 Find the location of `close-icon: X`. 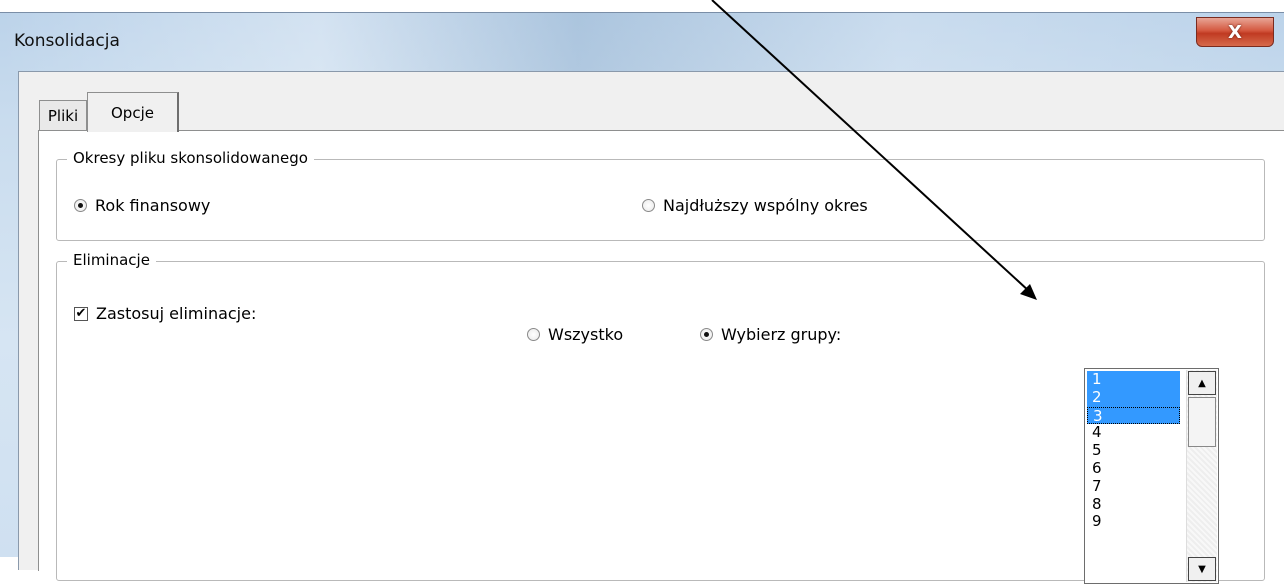

close-icon: X is located at coordinates (1235, 32).